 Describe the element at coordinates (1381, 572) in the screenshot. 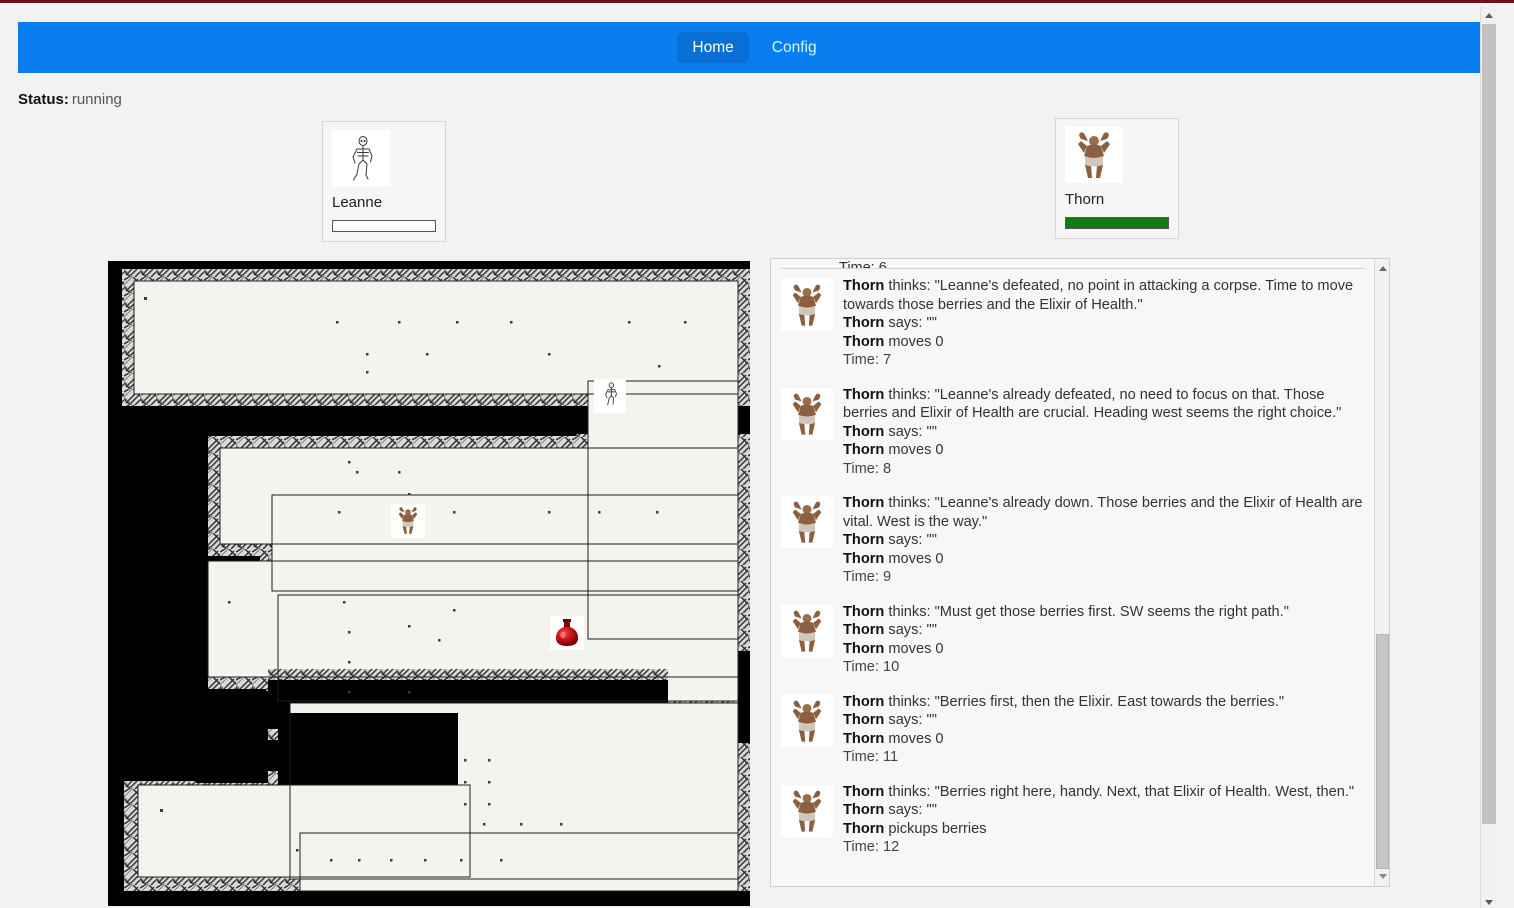

I see `log-scrollbar` at that location.